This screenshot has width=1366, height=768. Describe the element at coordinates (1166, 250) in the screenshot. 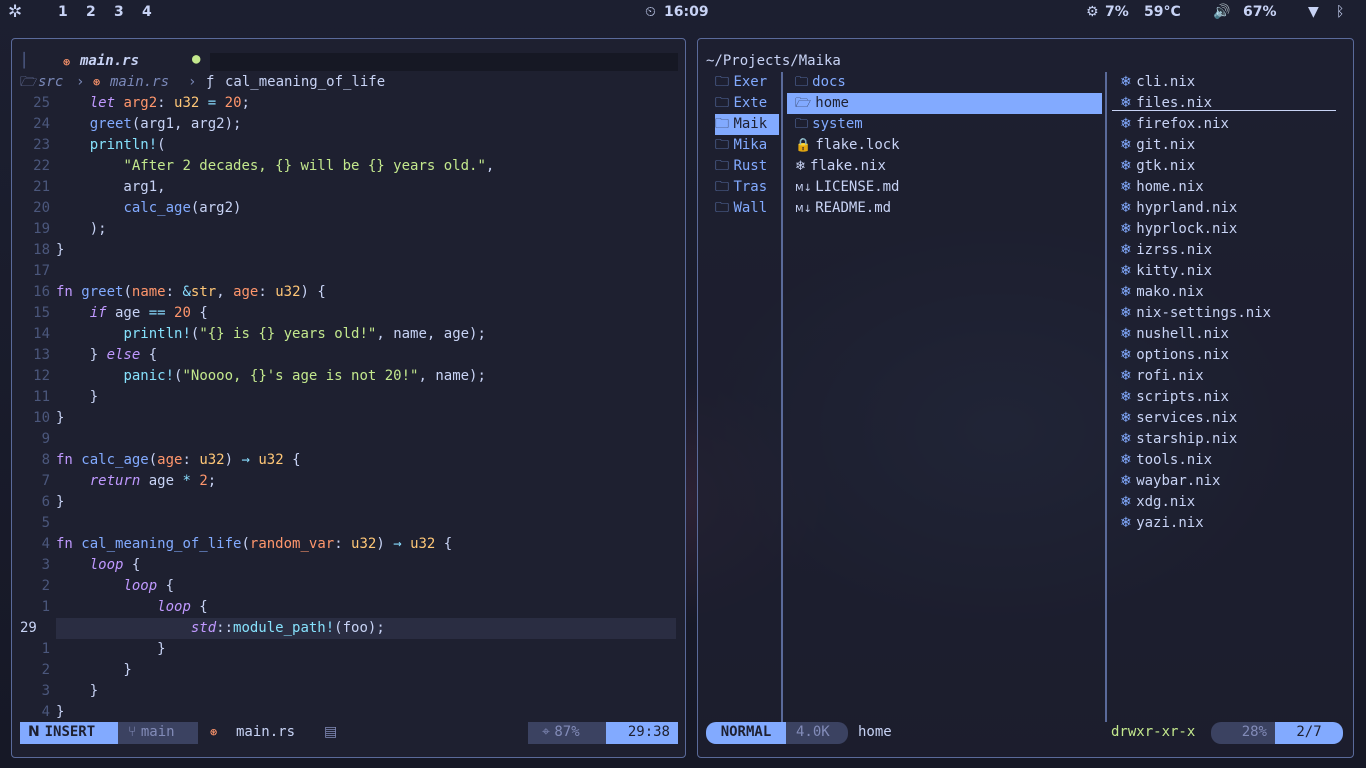

I see `preview-file-item: ❄ izrss.nix` at that location.